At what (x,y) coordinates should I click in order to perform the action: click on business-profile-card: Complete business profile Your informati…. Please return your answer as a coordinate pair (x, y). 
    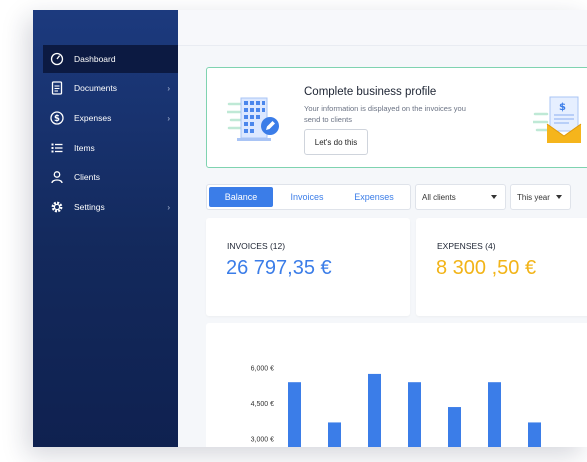
    Looking at the image, I should click on (396, 117).